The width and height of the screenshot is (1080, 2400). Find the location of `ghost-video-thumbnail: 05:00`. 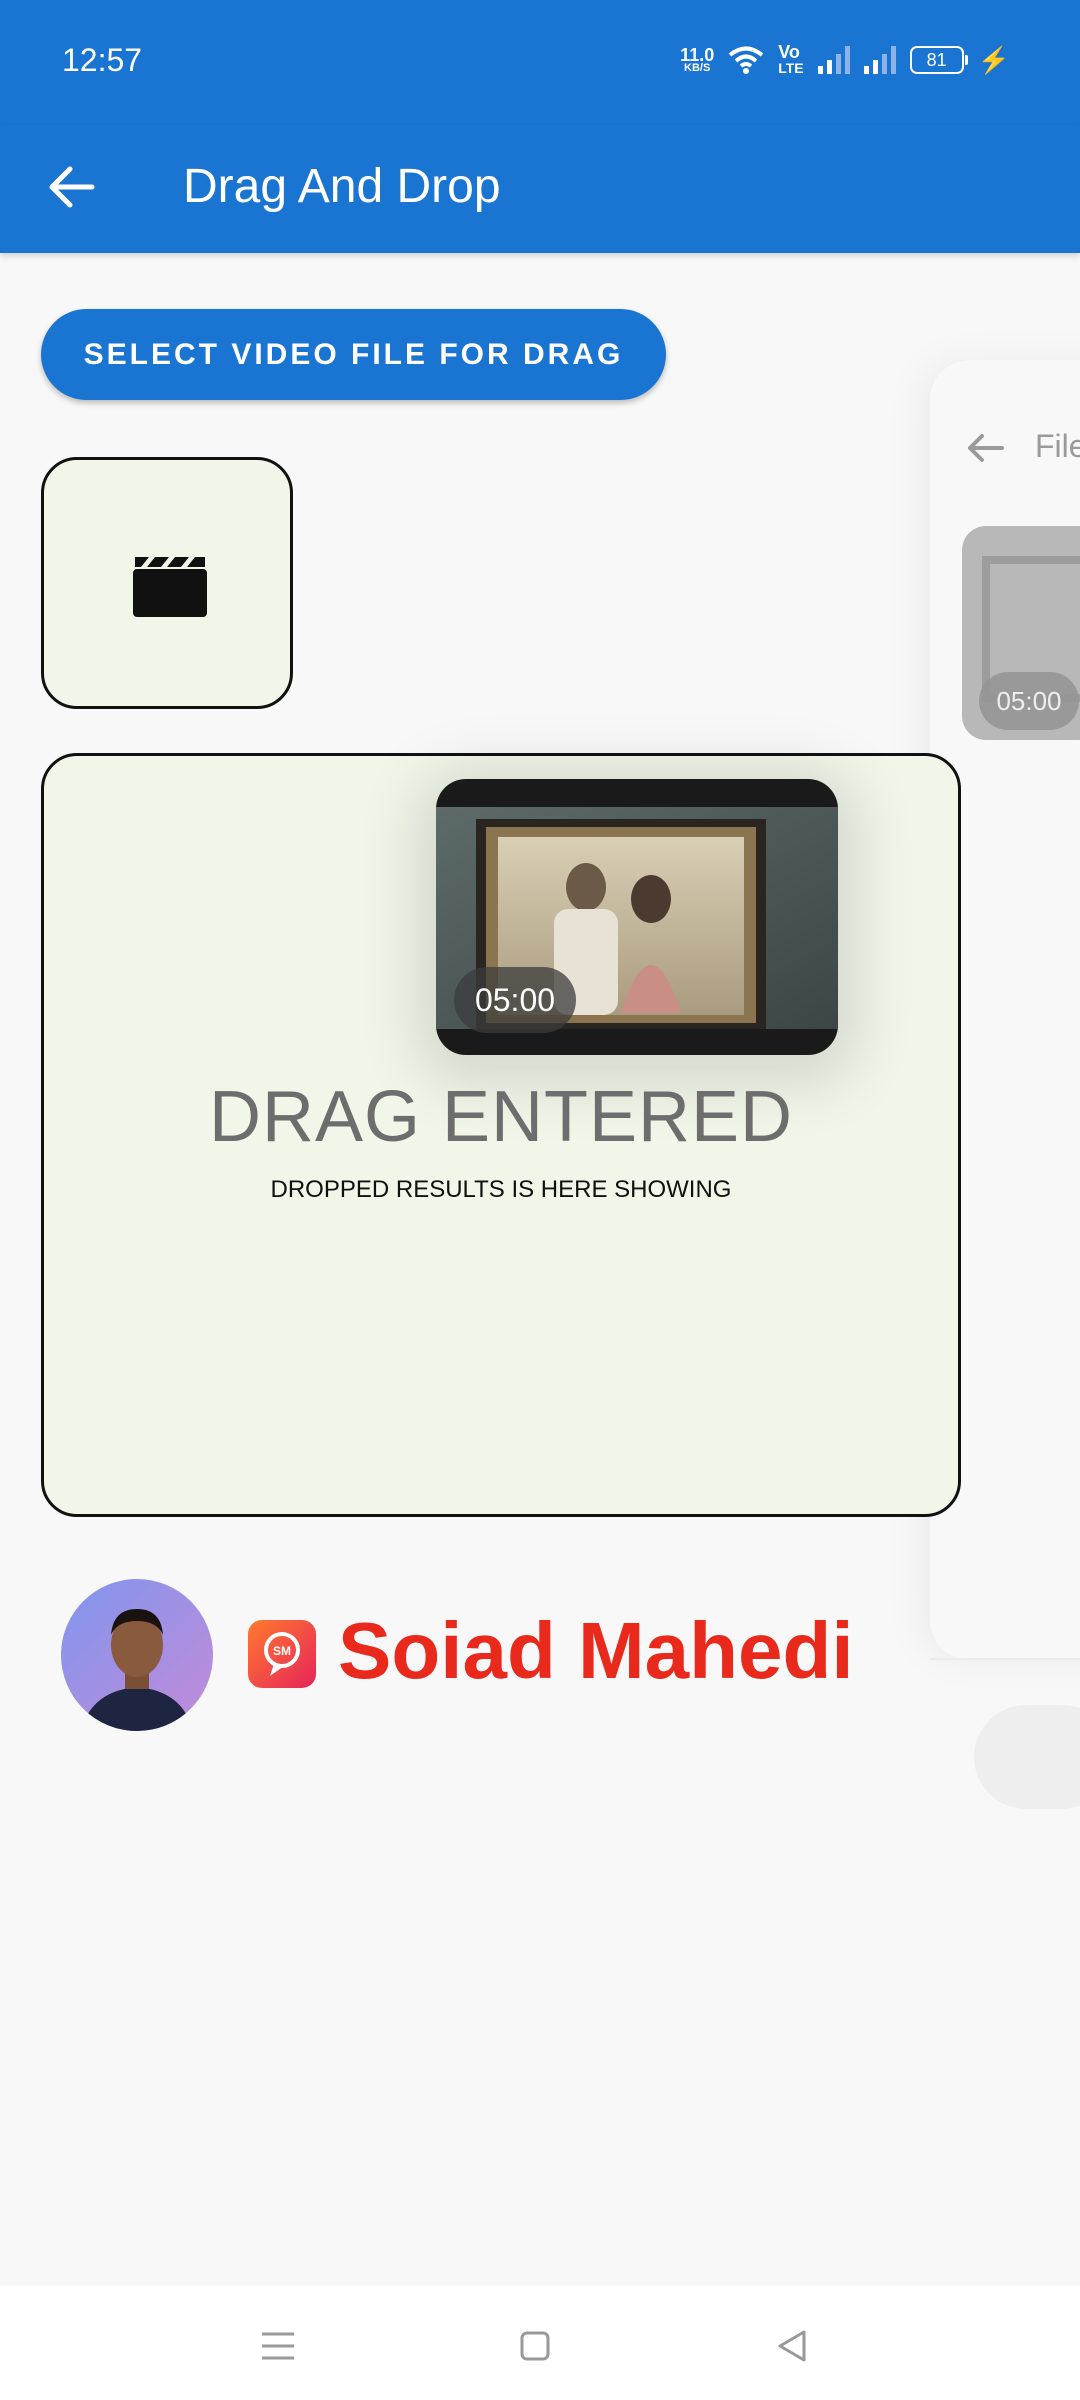

ghost-video-thumbnail: 05:00 is located at coordinates (1021, 633).